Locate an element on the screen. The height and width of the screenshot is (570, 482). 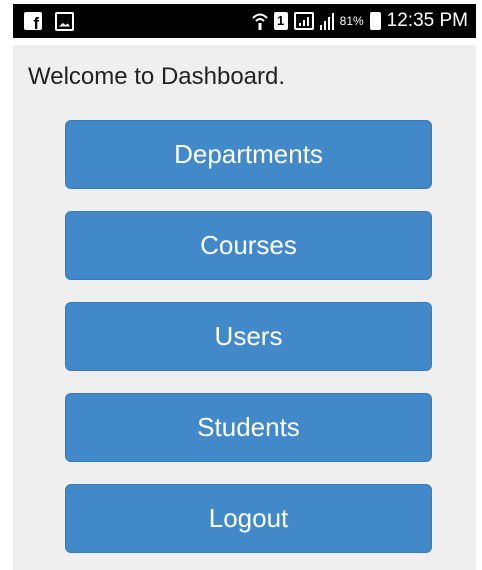
status-bar-left: f is located at coordinates (49, 21).